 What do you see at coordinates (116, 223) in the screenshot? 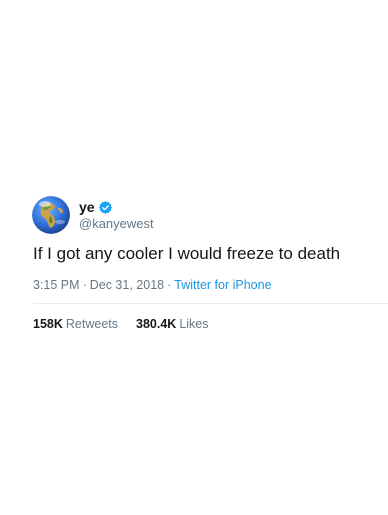
I see `user-handle: @kanyewest` at bounding box center [116, 223].